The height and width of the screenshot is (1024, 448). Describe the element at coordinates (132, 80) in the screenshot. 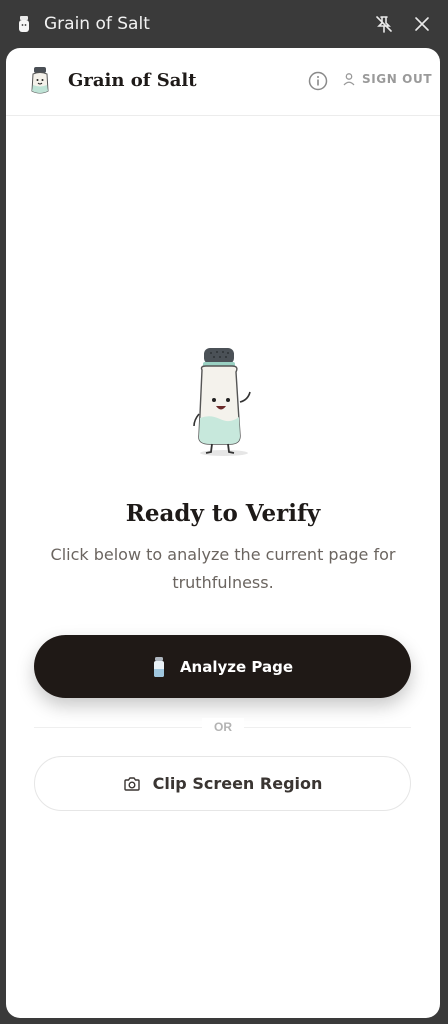

I see `brand-name: Grain of Salt` at that location.